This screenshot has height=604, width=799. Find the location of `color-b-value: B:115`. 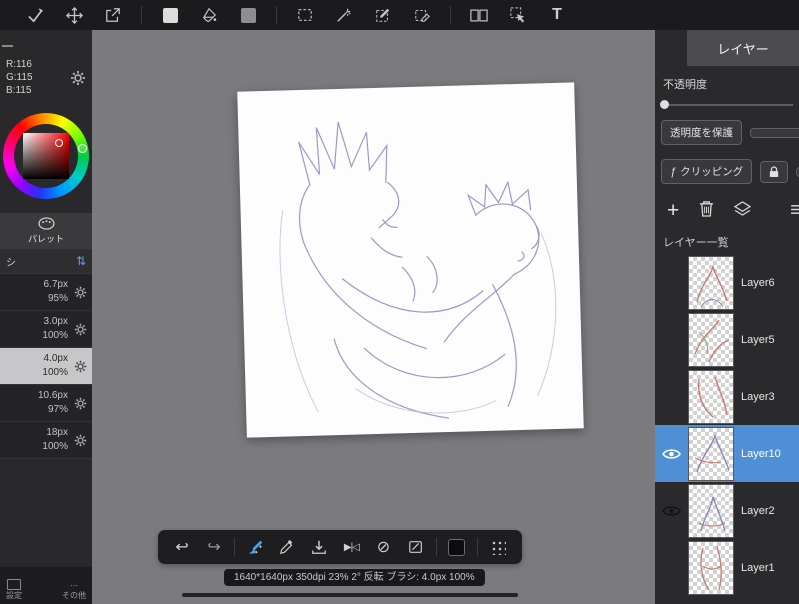

color-b-value: B:115 is located at coordinates (19, 90).